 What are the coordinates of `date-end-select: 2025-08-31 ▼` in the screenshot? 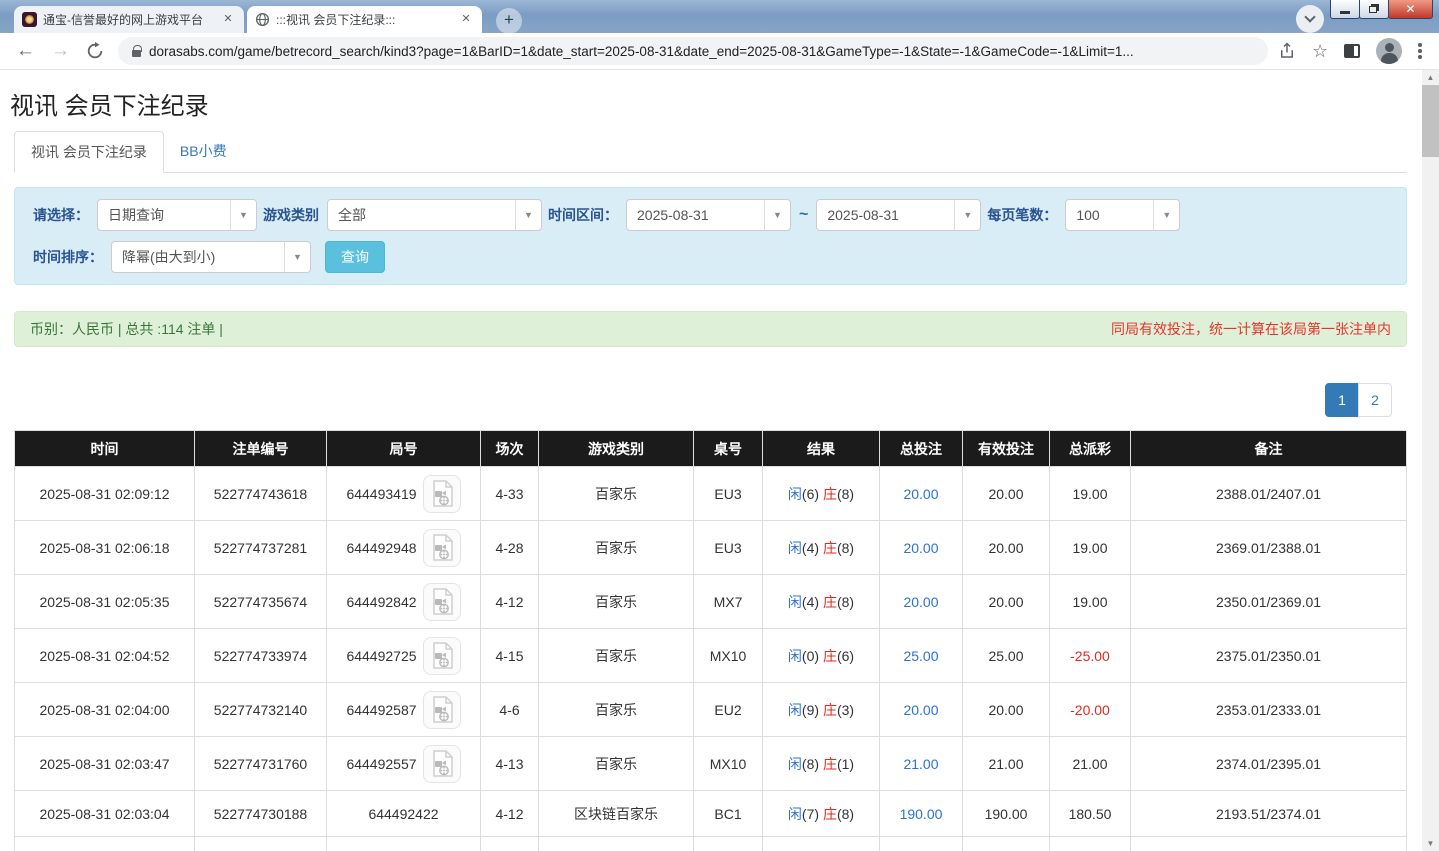 It's located at (899, 215).